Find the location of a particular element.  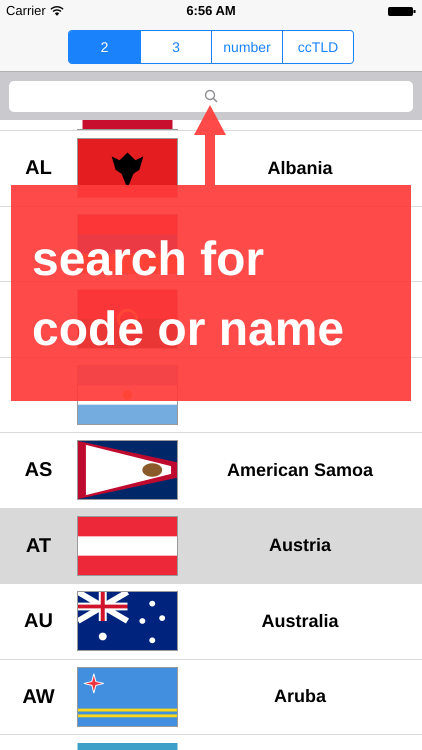

country-name: Australia is located at coordinates (300, 621).